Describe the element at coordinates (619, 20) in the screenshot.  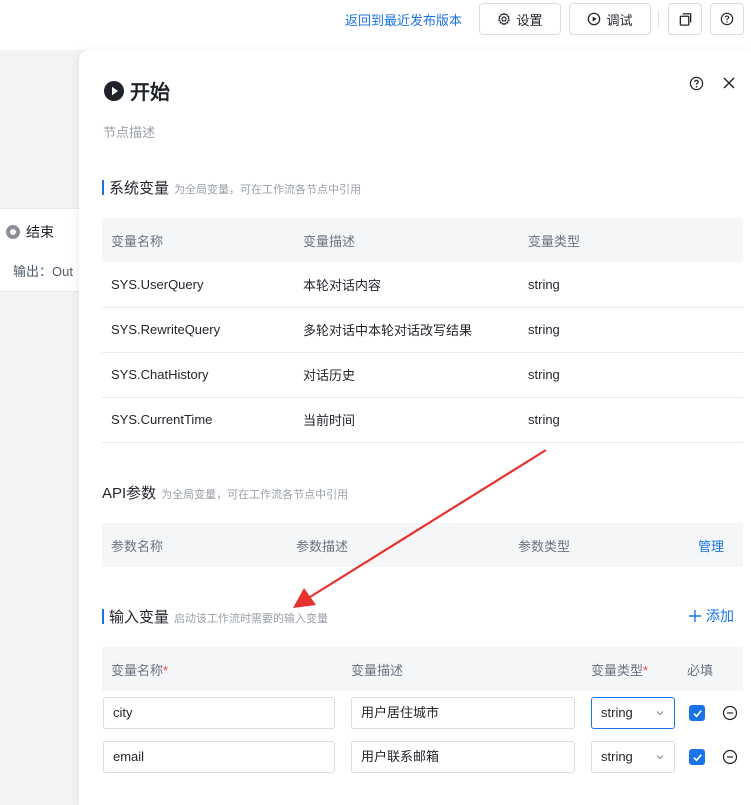
I see `debug-label: 调试` at that location.